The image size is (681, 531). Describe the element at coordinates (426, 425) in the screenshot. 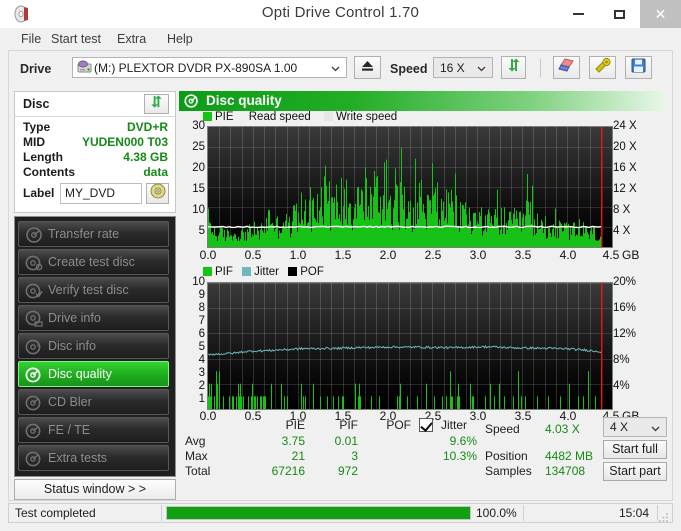

I see `jitter-checkbox` at that location.